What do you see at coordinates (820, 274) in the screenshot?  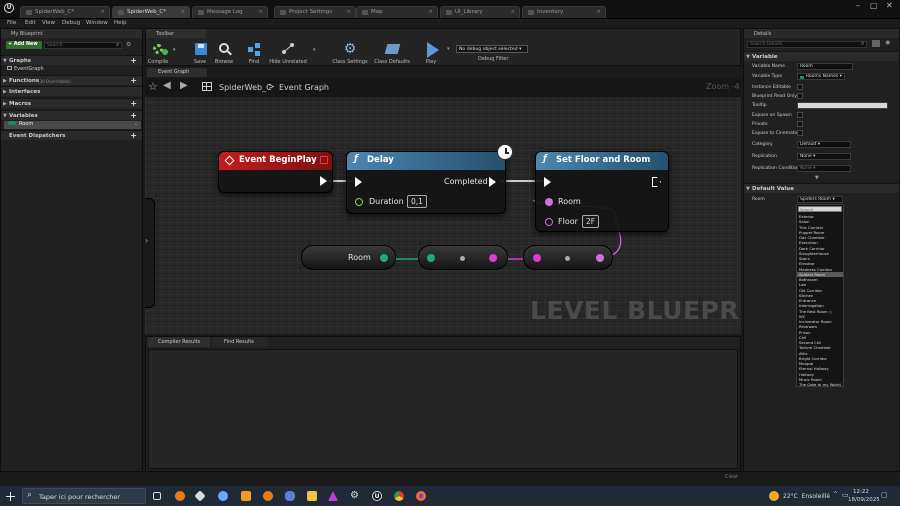 I see `dropdown-option: Spiders Room` at bounding box center [820, 274].